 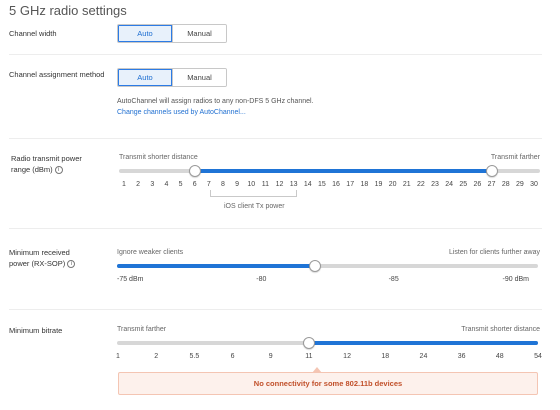 I want to click on channel-assignment-label: Channel assignment method, so click(x=57, y=74).